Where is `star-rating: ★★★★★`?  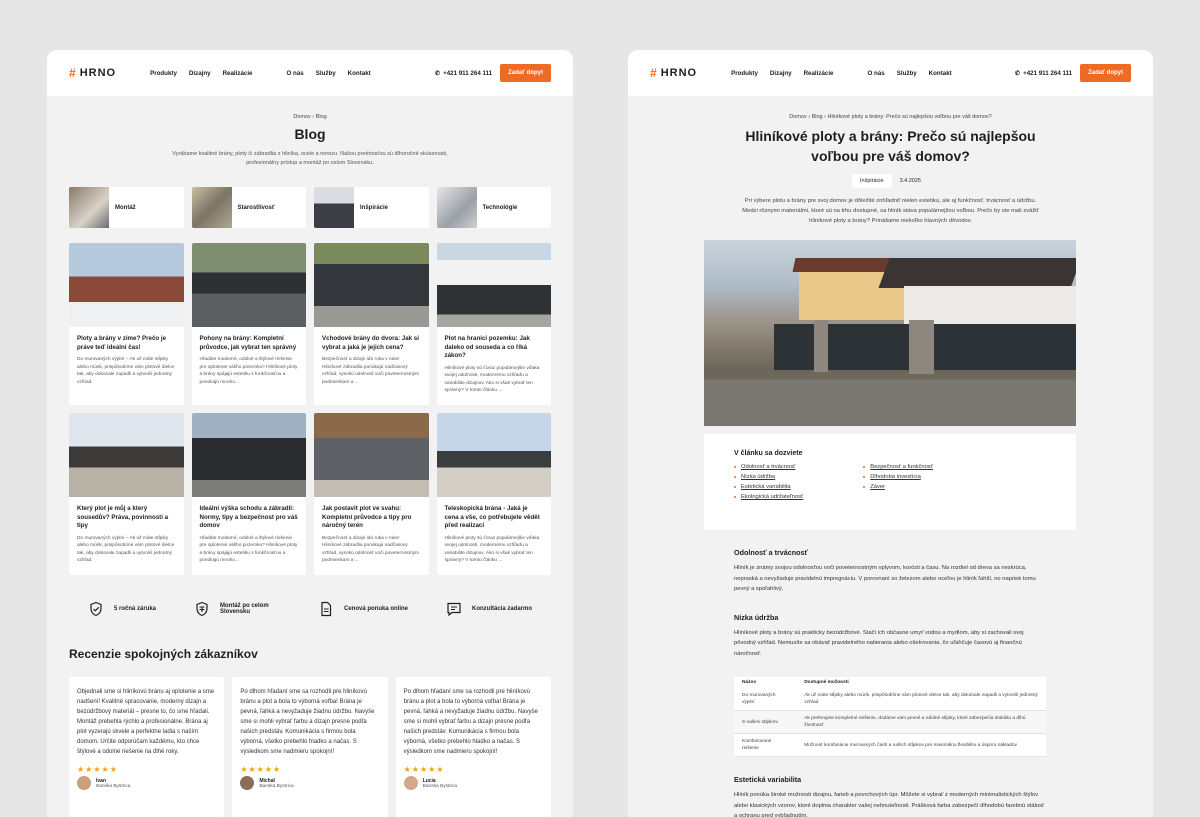 star-rating: ★★★★★ is located at coordinates (97, 769).